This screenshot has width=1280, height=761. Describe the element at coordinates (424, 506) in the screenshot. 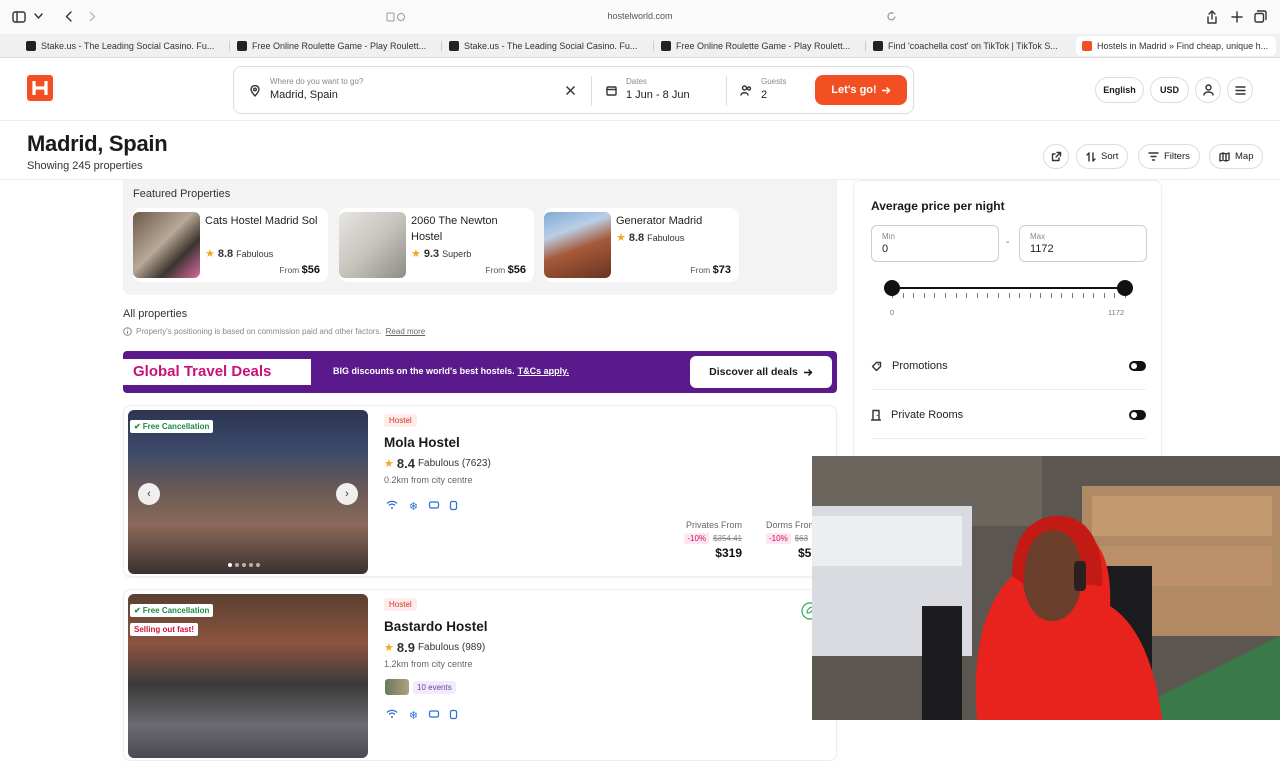

I see `amenities: ❄` at that location.